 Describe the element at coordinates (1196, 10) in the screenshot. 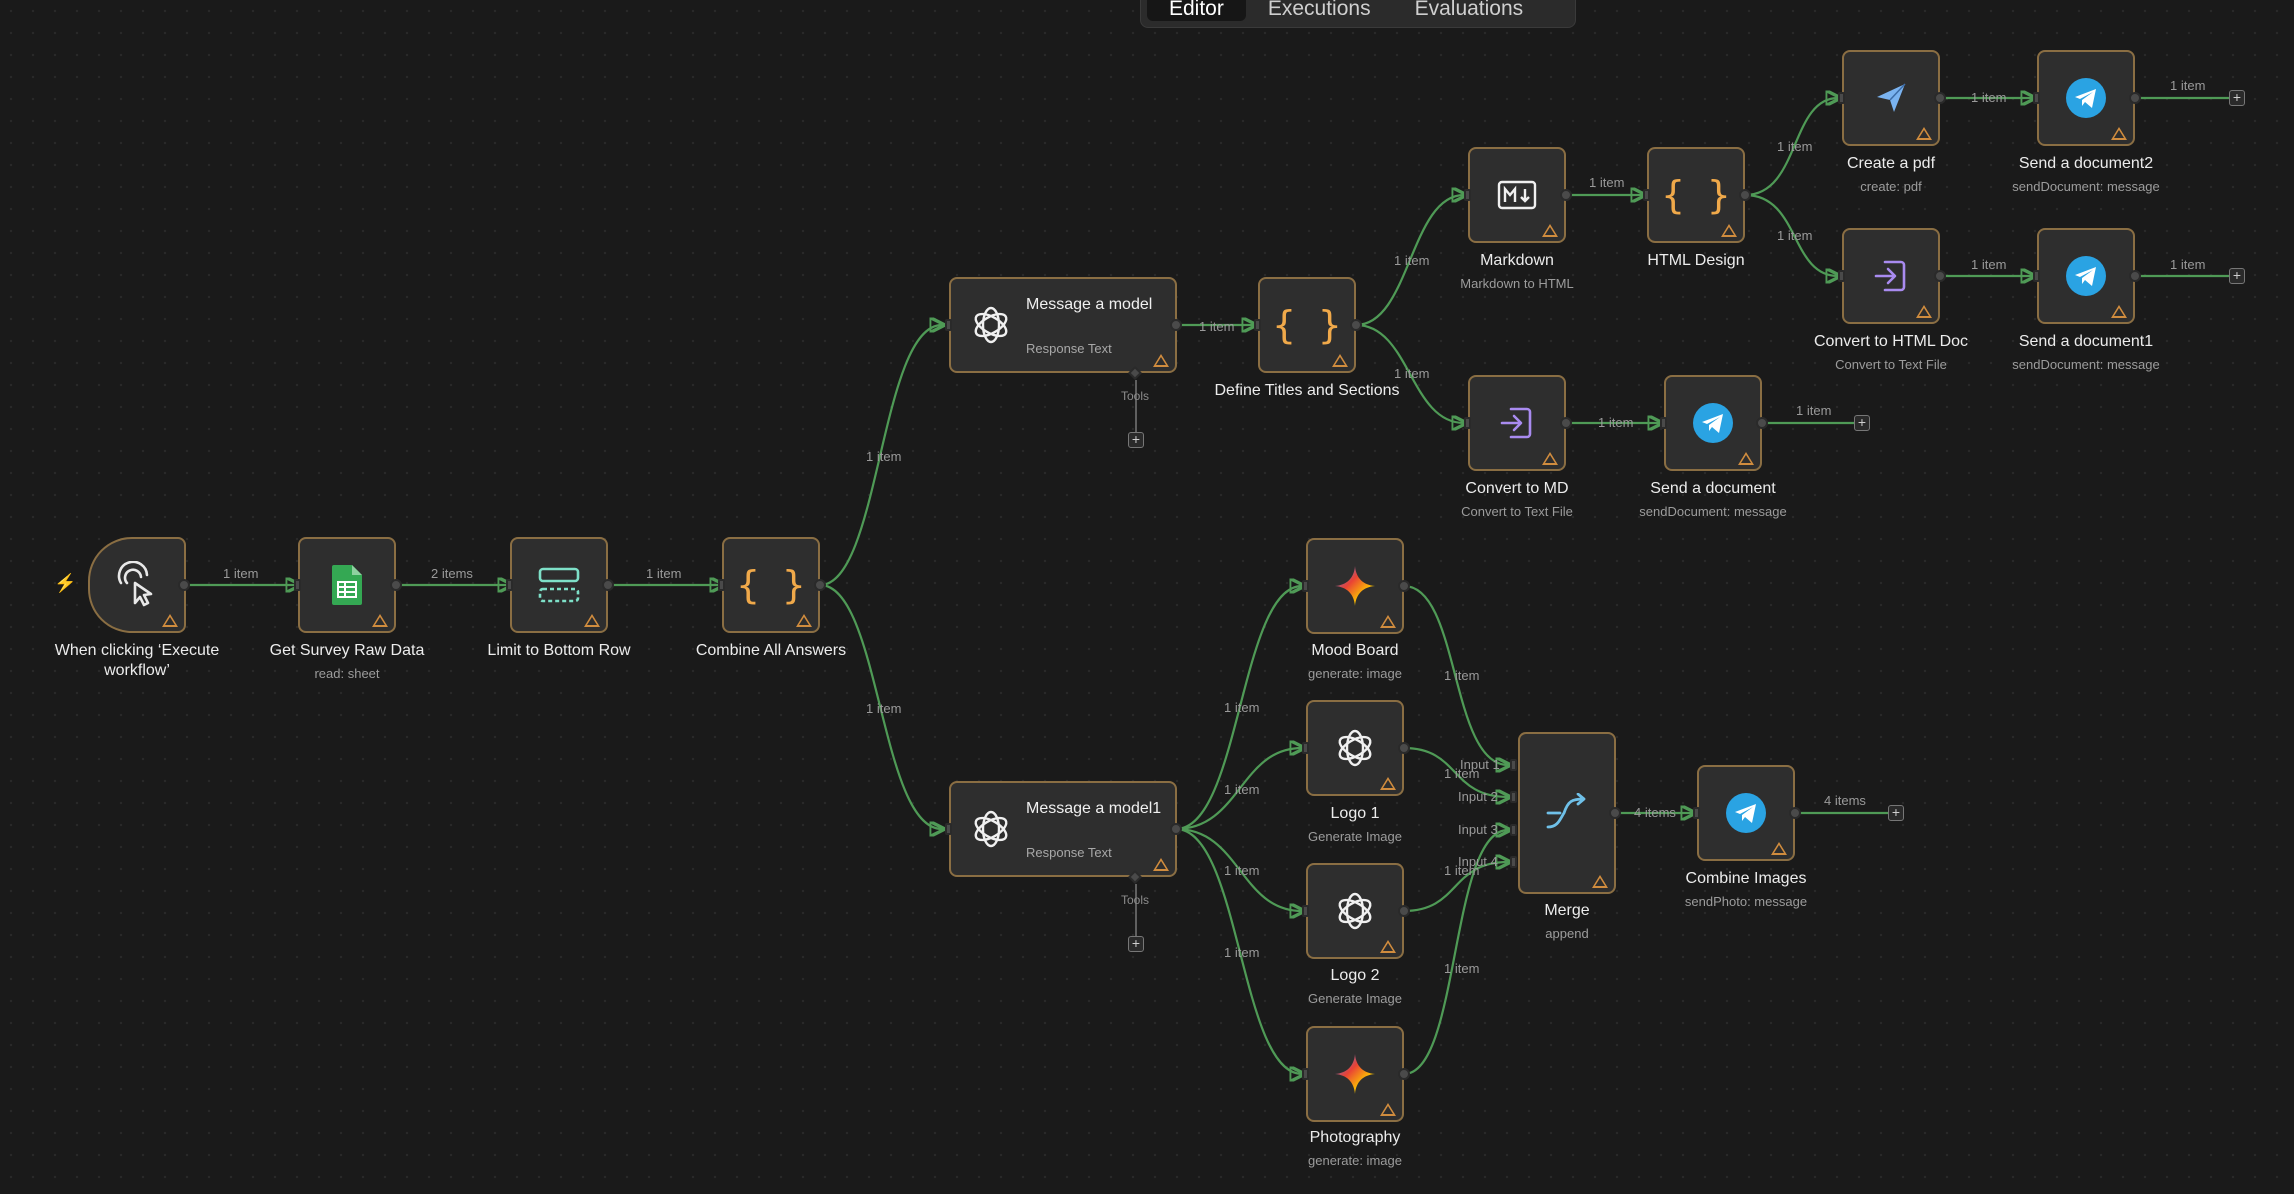

I see `tab-editor: Editor` at that location.